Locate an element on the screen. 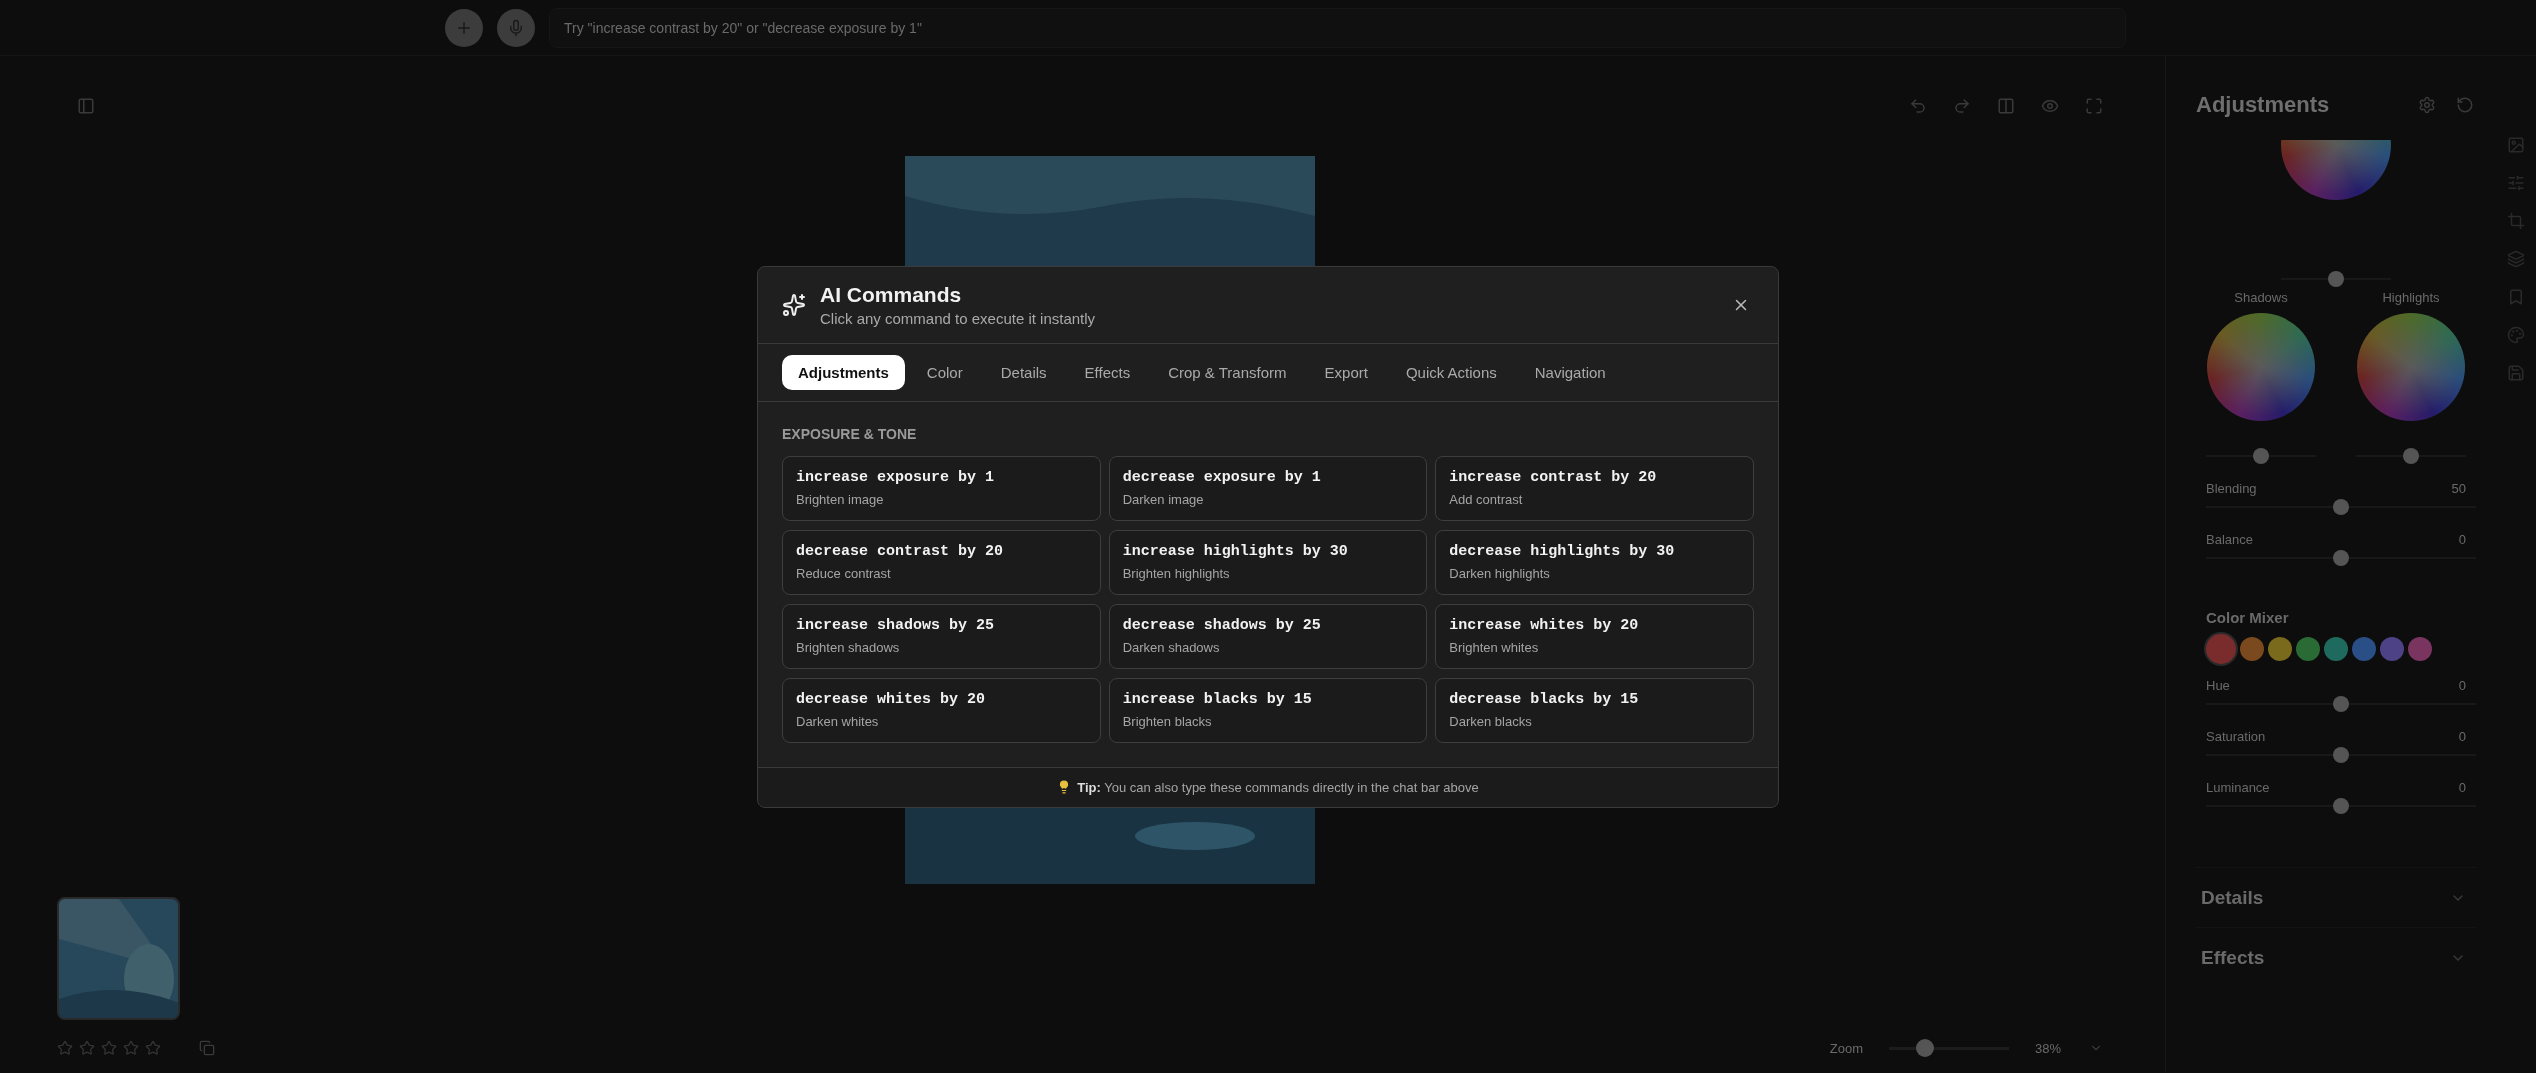  command-text: increase contrast by 20 is located at coordinates (1553, 477).